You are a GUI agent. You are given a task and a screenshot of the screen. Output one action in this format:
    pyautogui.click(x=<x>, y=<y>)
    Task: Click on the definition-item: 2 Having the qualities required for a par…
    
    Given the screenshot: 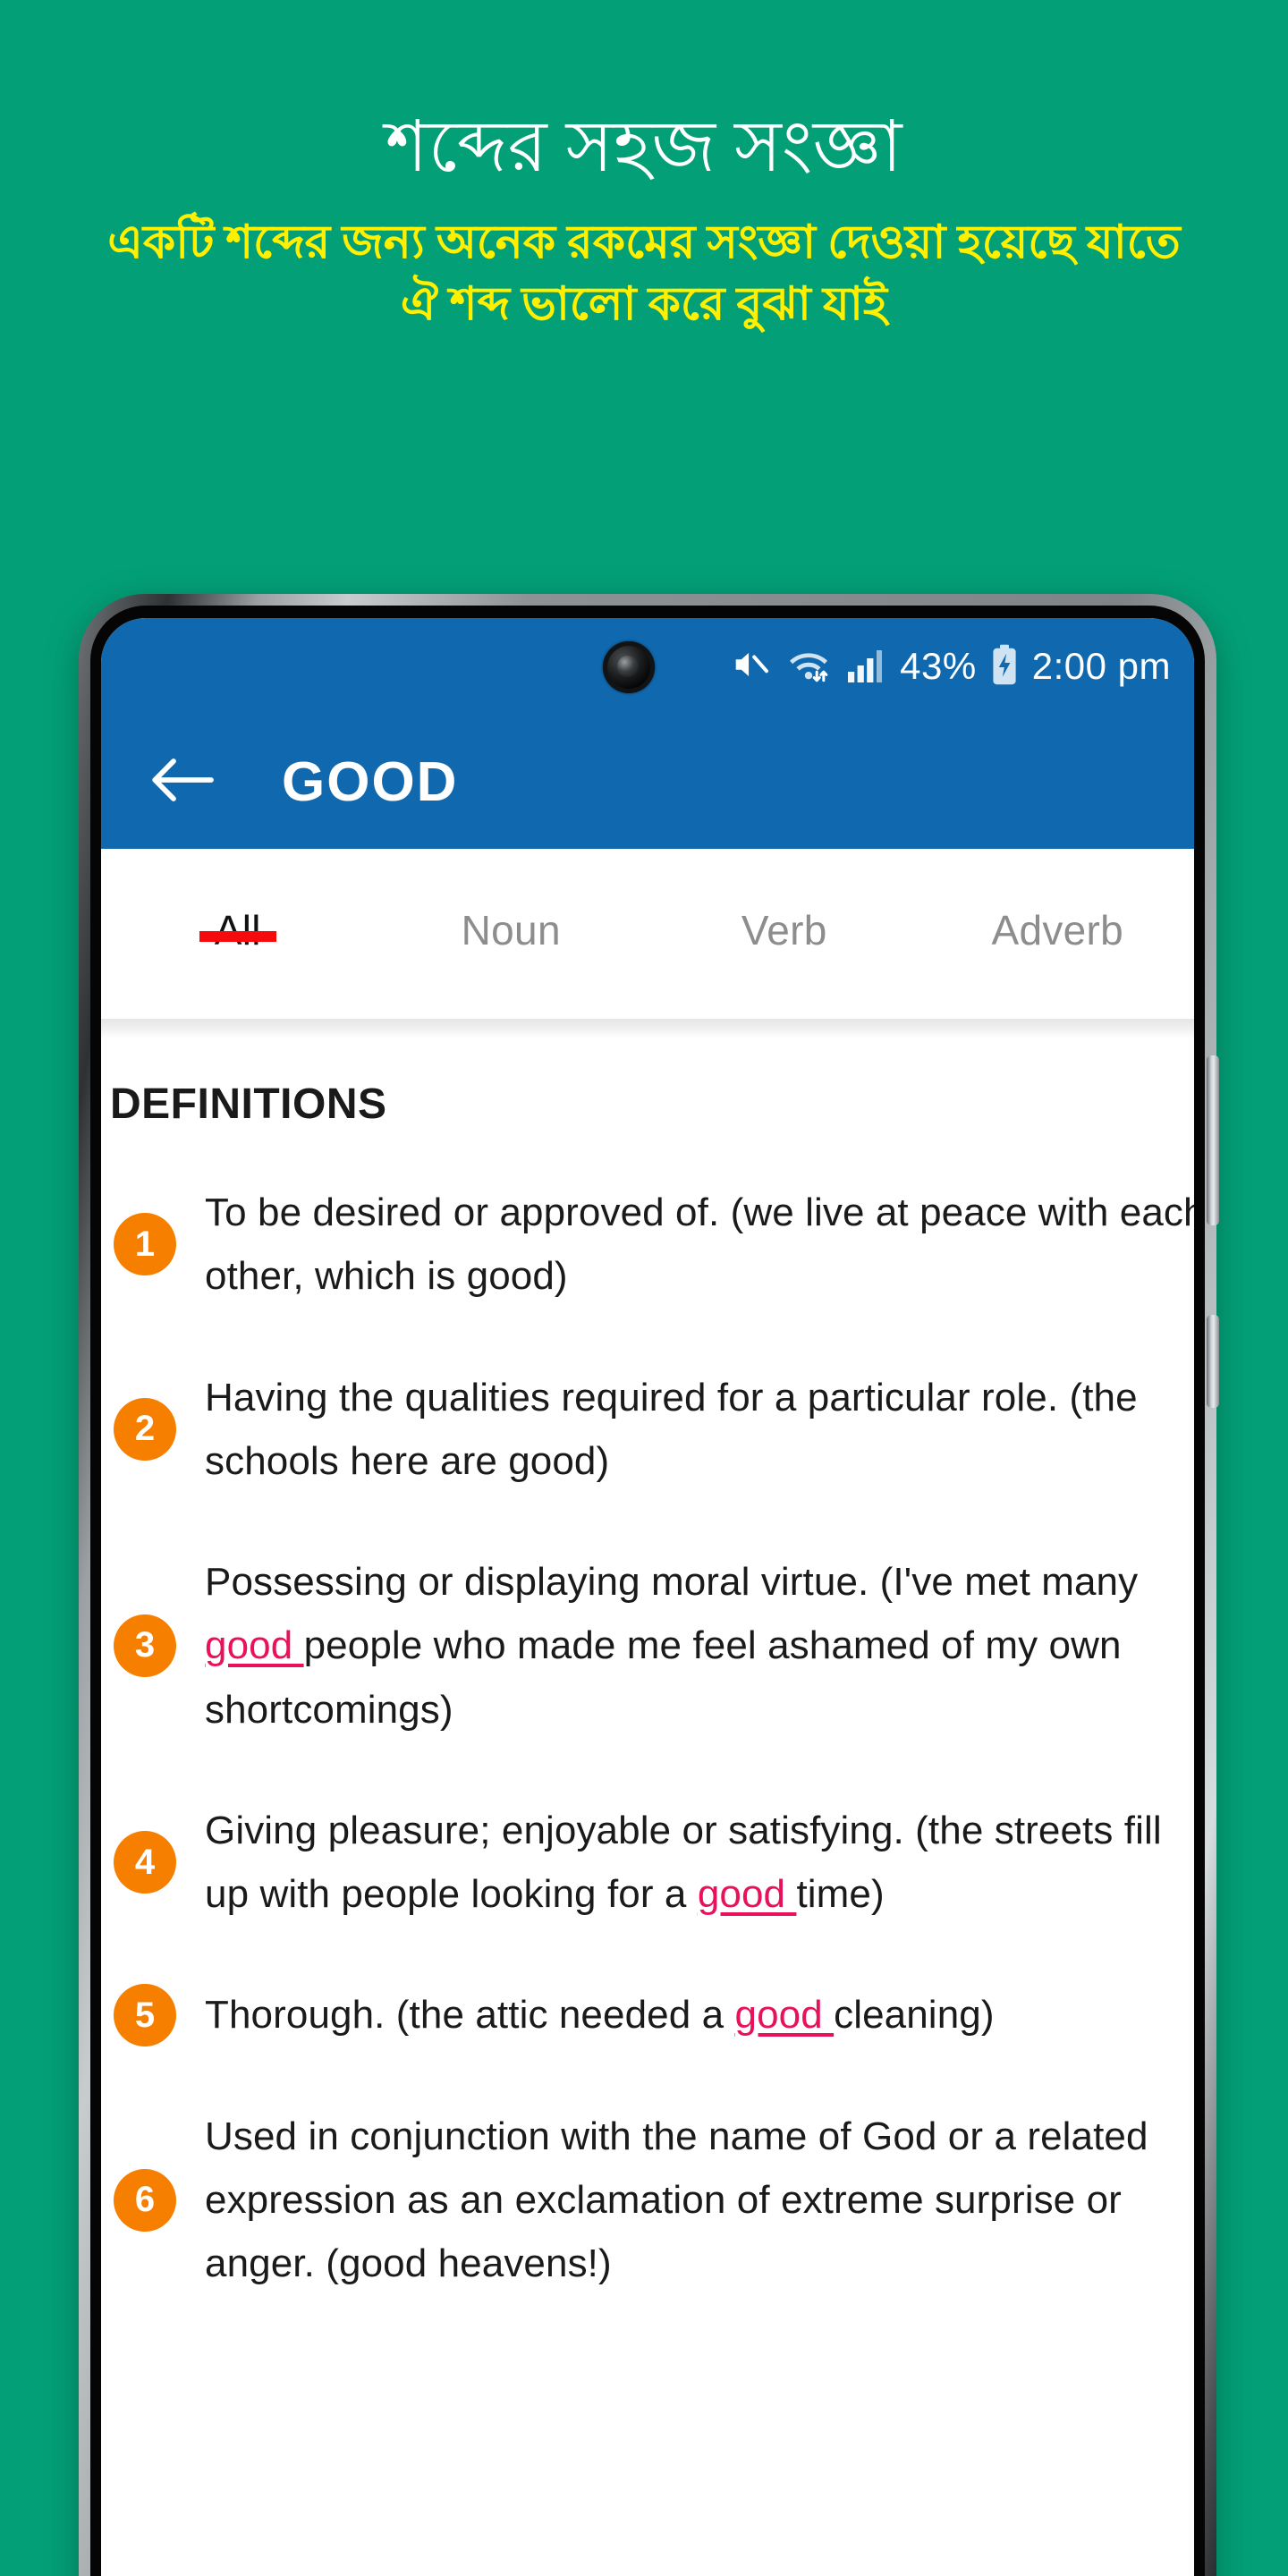 What is the action you would take?
    pyautogui.click(x=647, y=1430)
    